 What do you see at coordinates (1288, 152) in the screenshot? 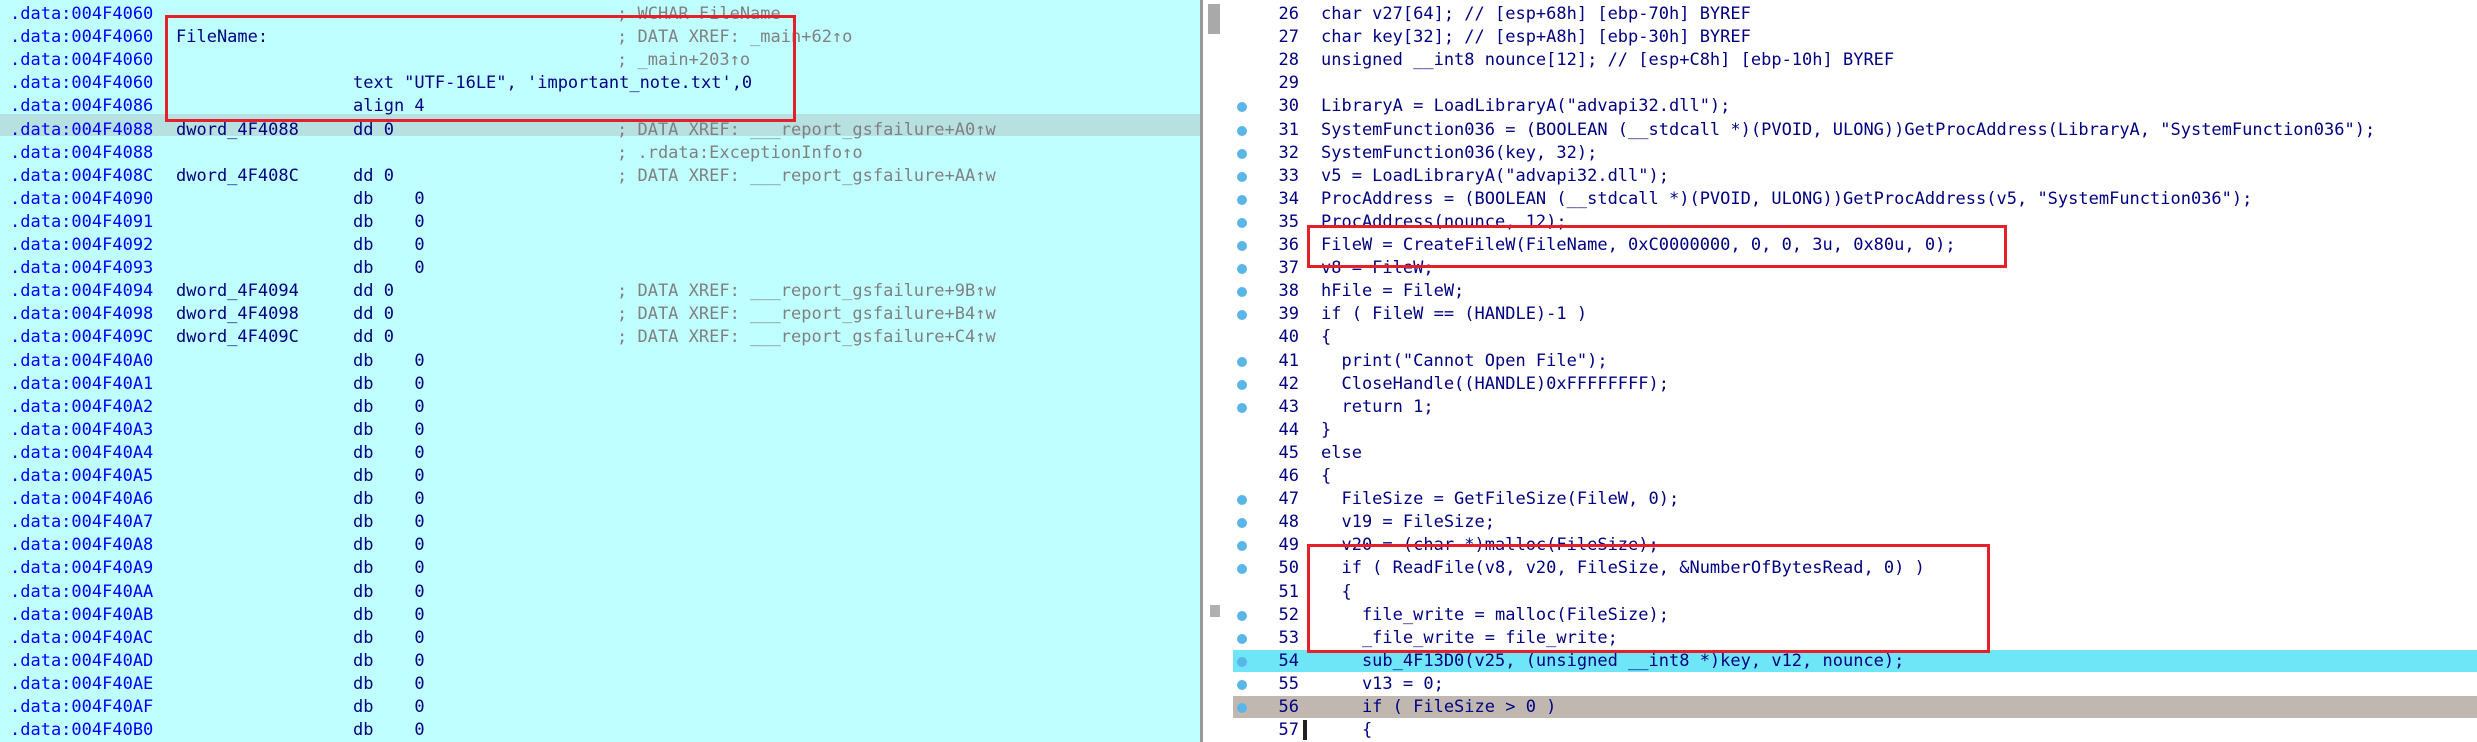
I see `line-number: 32` at bounding box center [1288, 152].